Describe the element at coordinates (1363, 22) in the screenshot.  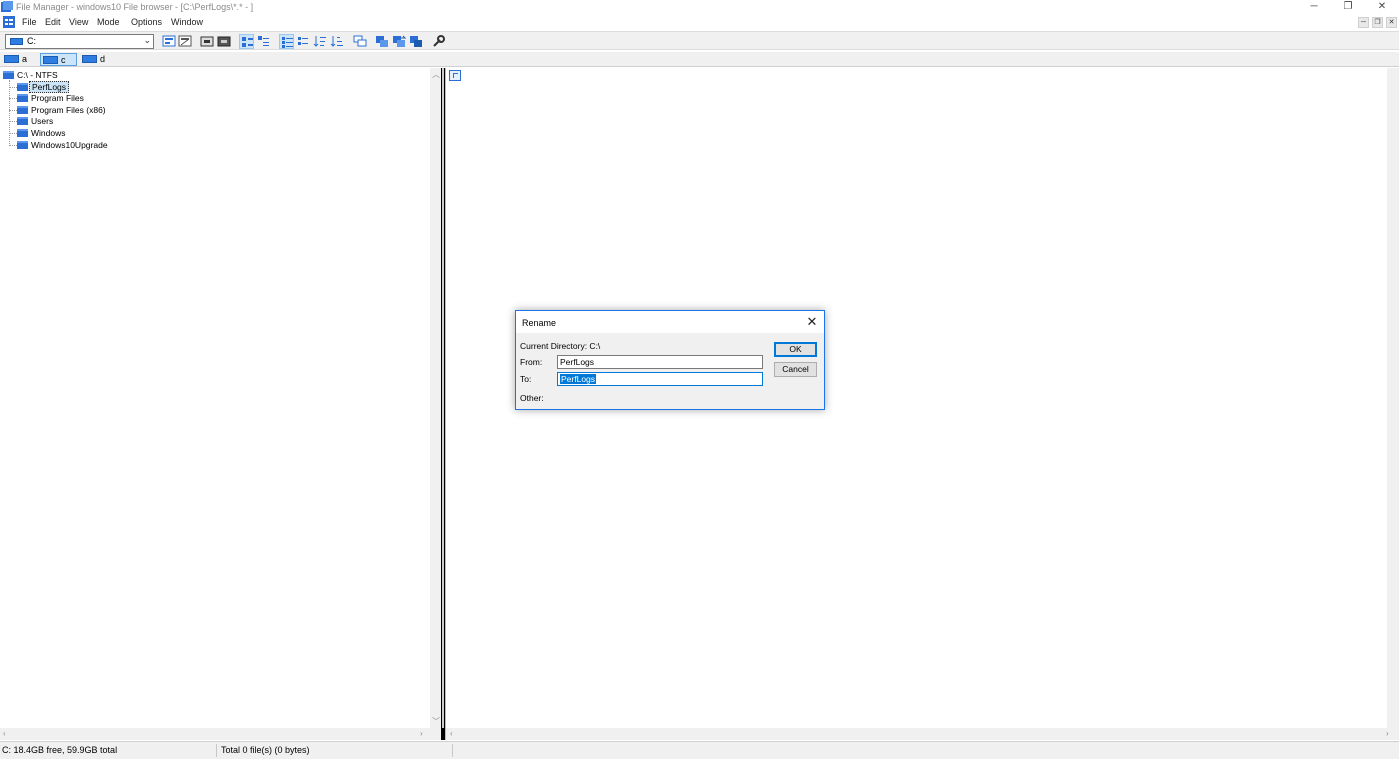
I see `mdi-minimize-button: ─` at that location.